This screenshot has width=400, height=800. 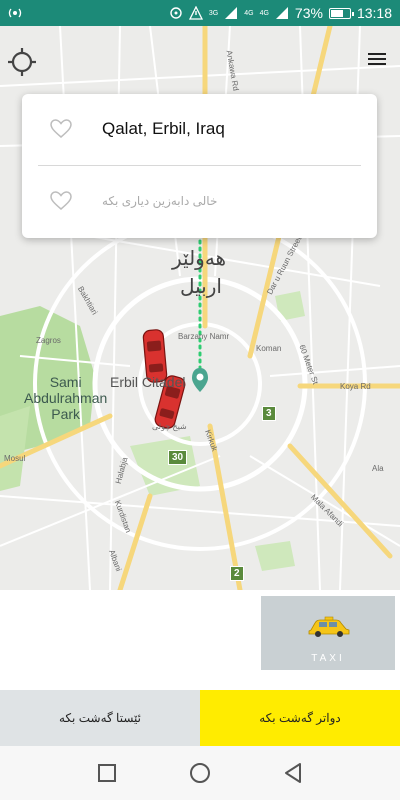 I want to click on dropoff-row: خالی دابەزین دیاری بکە, so click(x=199, y=201).